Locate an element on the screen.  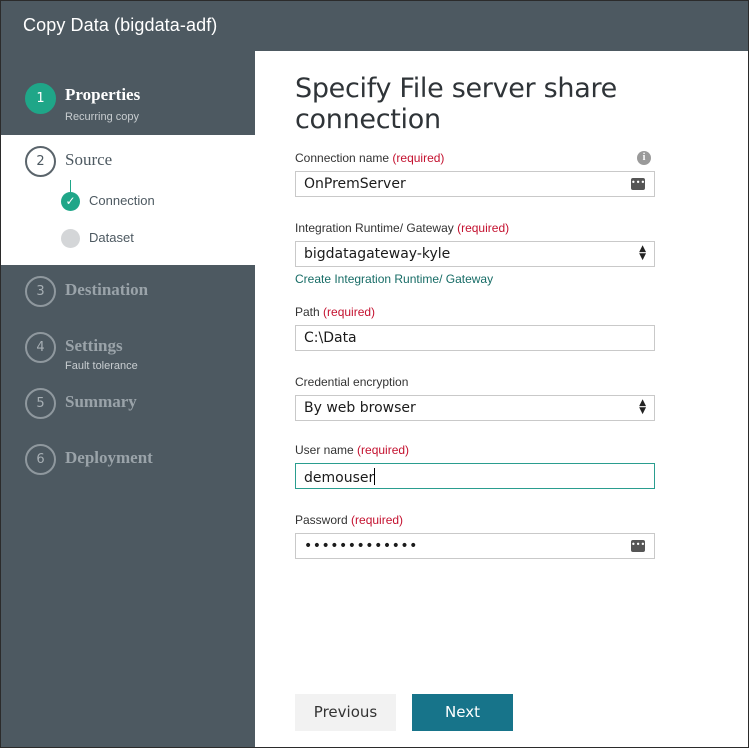
step-deployment: 6 Deployment is located at coordinates (128, 464).